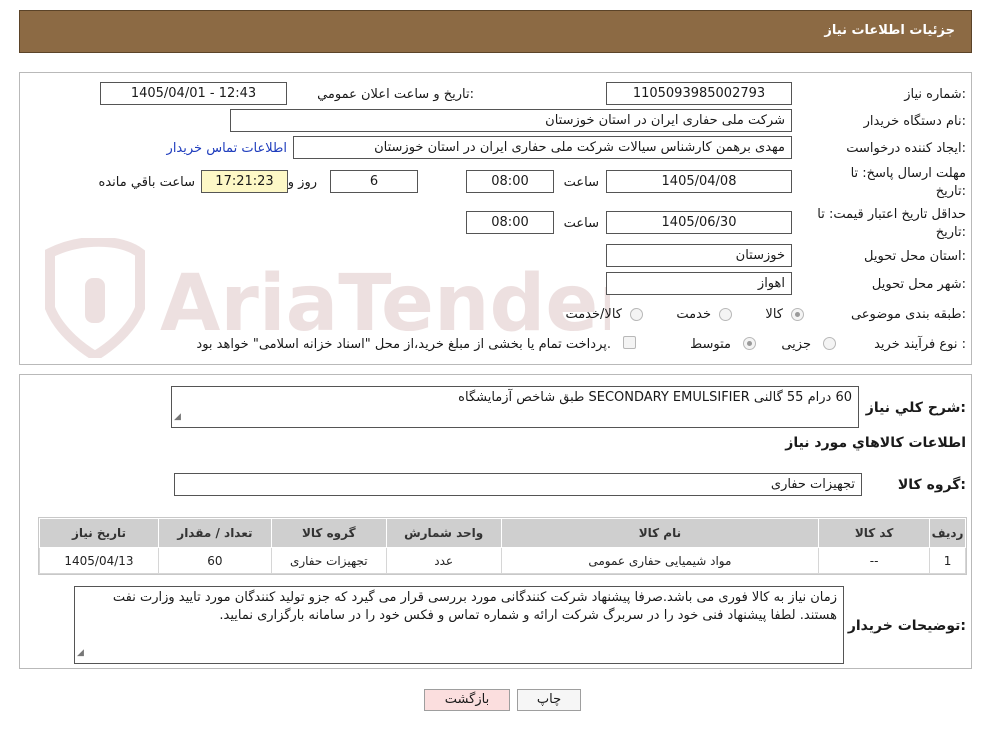  What do you see at coordinates (908, 173) in the screenshot?
I see `deadline-label: مهلت ارسال پاسخ: تا` at bounding box center [908, 173].